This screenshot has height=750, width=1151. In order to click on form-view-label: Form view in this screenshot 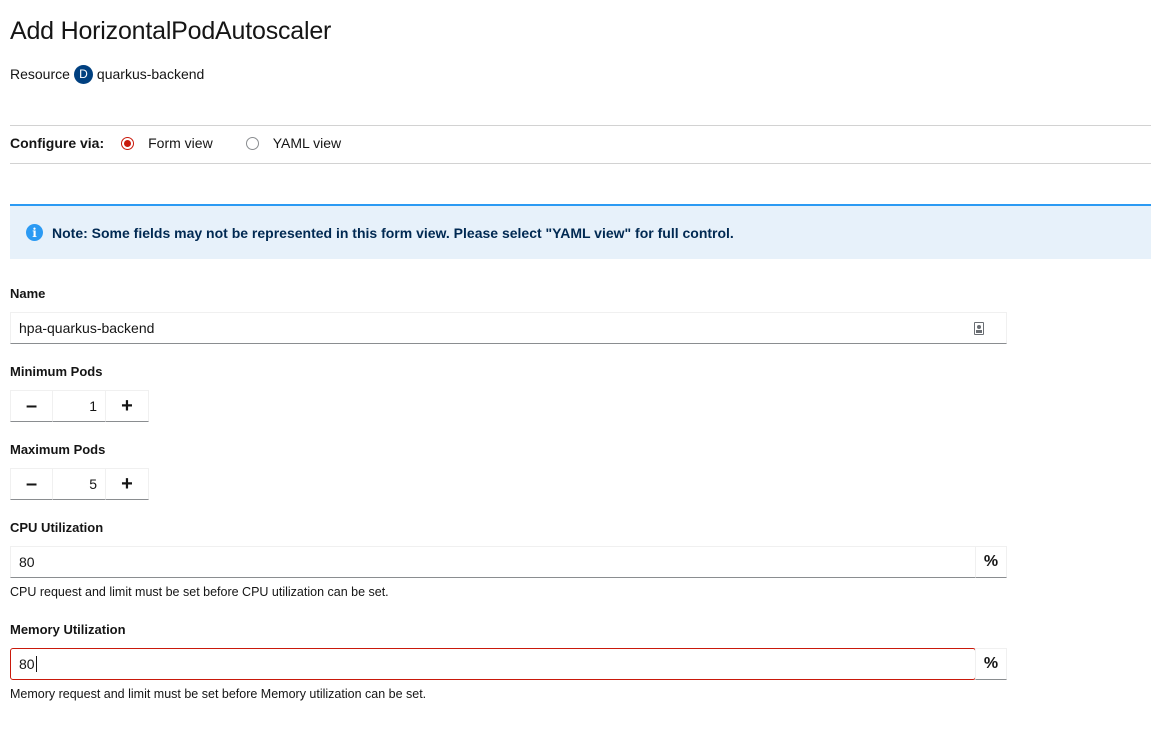, I will do `click(180, 143)`.